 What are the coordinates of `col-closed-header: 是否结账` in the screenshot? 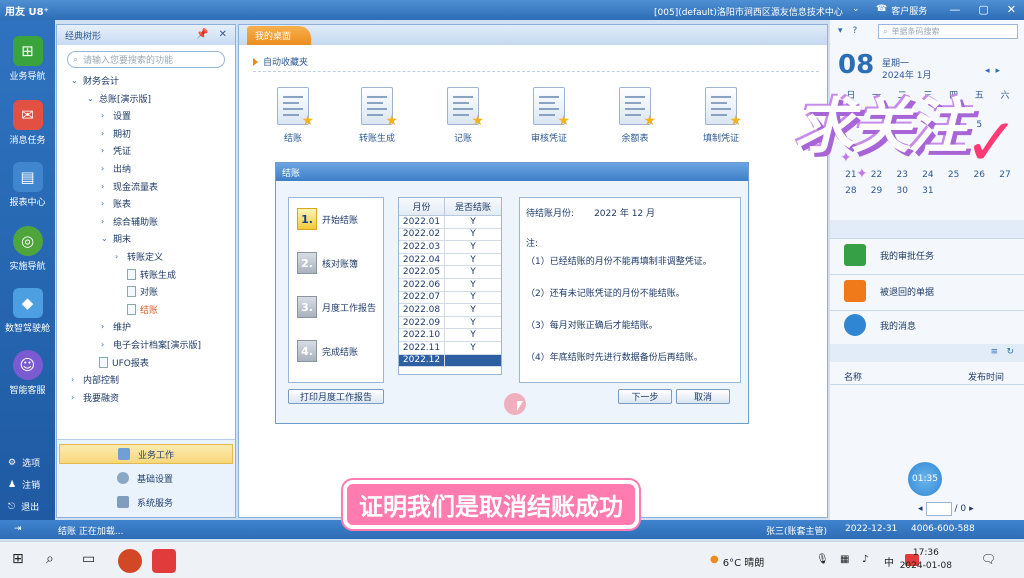 It's located at (472, 208).